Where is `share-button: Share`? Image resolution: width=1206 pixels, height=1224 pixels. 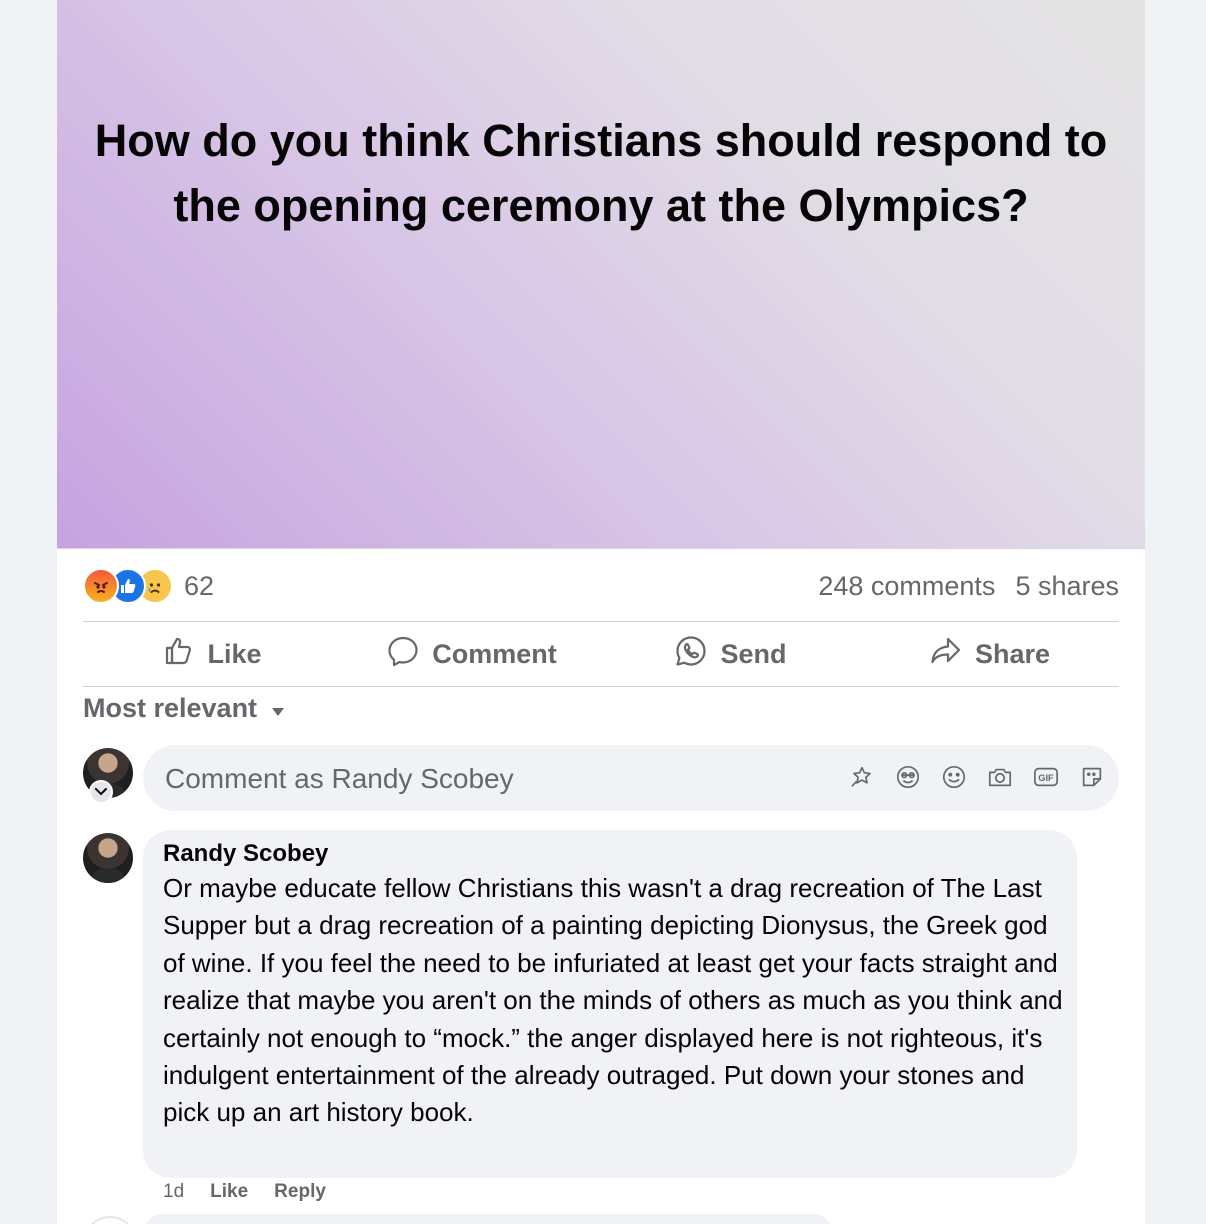
share-button: Share is located at coordinates (989, 654).